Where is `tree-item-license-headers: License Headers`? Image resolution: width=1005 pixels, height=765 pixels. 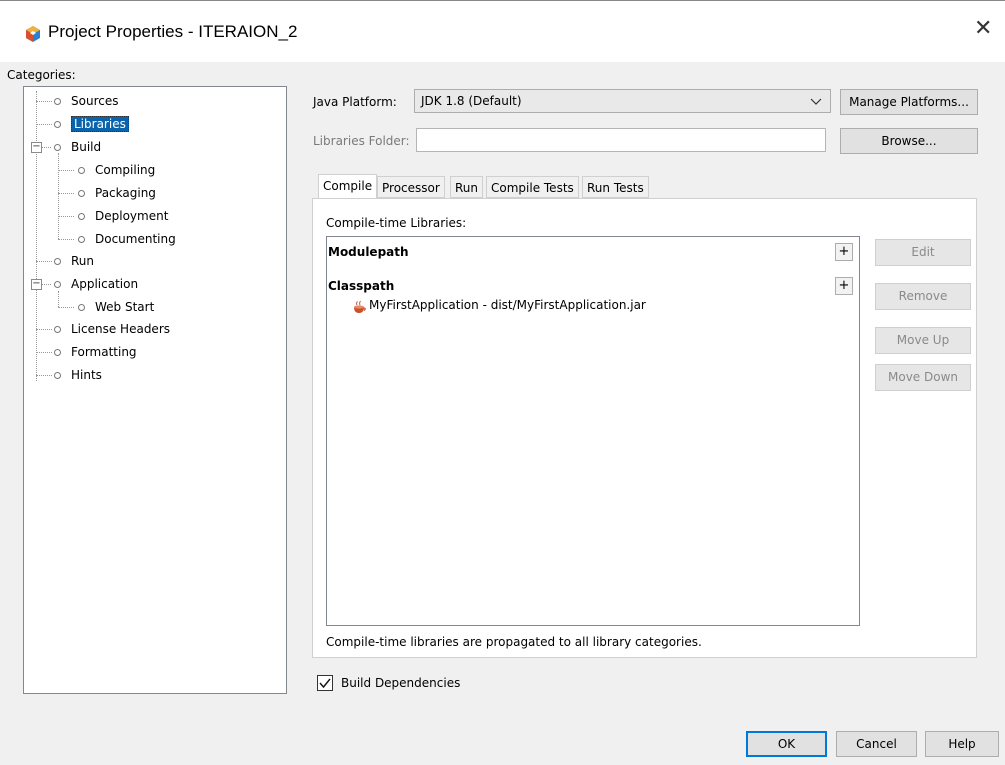 tree-item-license-headers: License Headers is located at coordinates (112, 329).